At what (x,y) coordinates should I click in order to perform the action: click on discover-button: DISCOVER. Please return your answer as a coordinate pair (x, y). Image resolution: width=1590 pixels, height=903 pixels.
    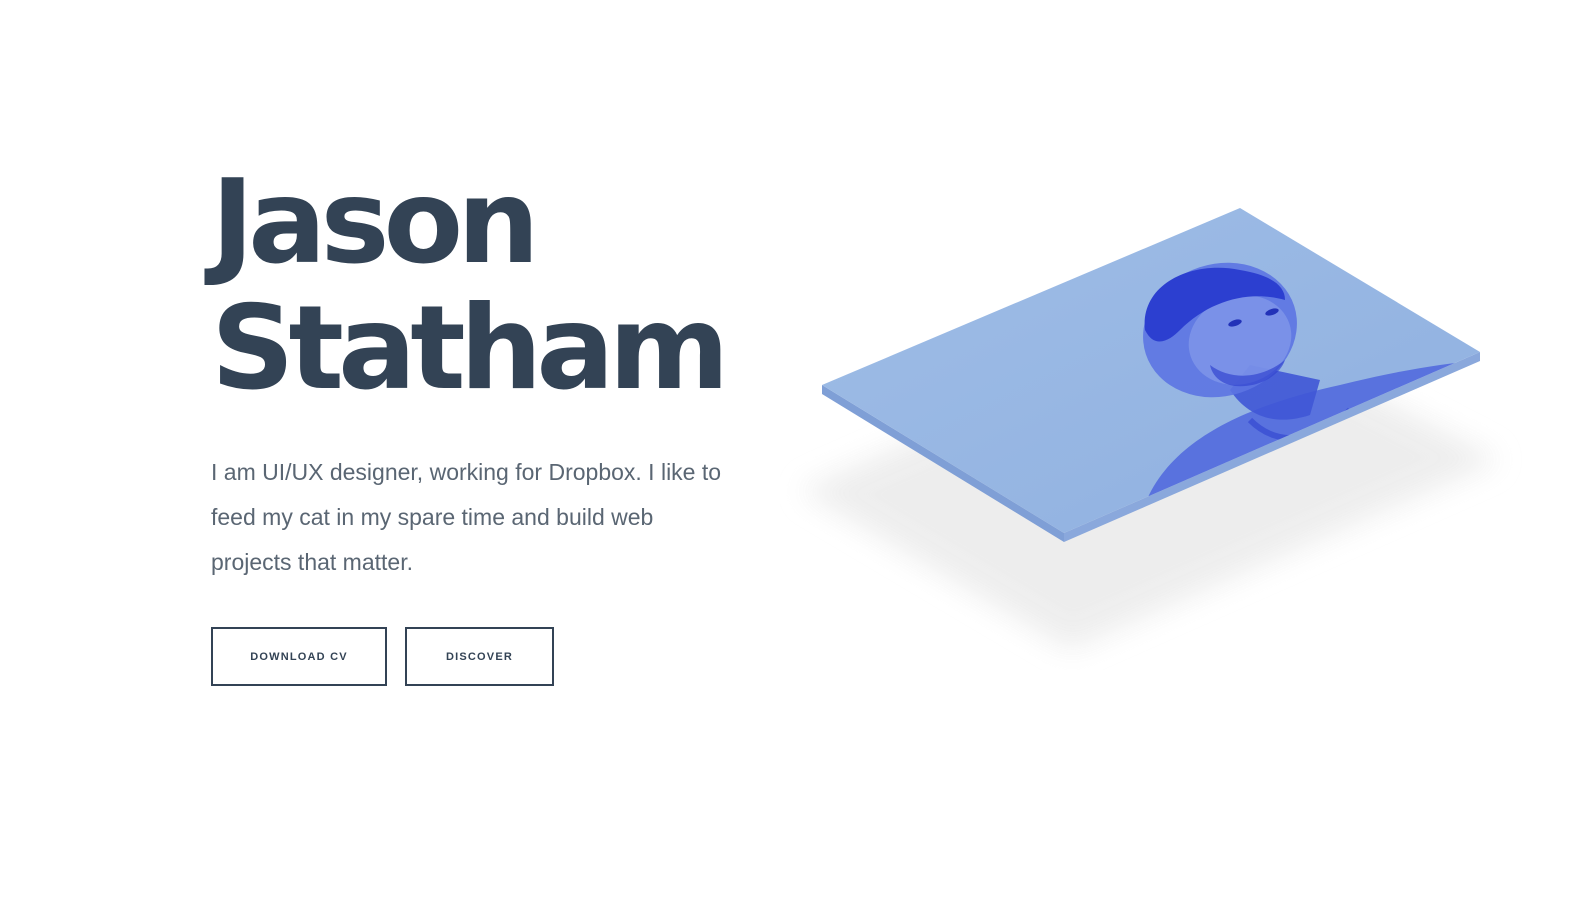
    Looking at the image, I should click on (479, 656).